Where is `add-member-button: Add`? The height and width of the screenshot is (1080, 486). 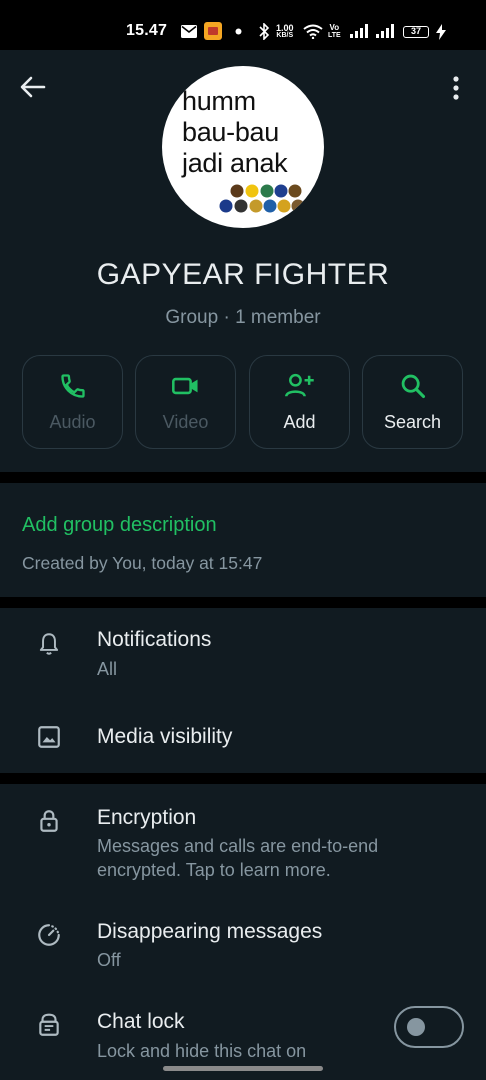 add-member-button: Add is located at coordinates (299, 402).